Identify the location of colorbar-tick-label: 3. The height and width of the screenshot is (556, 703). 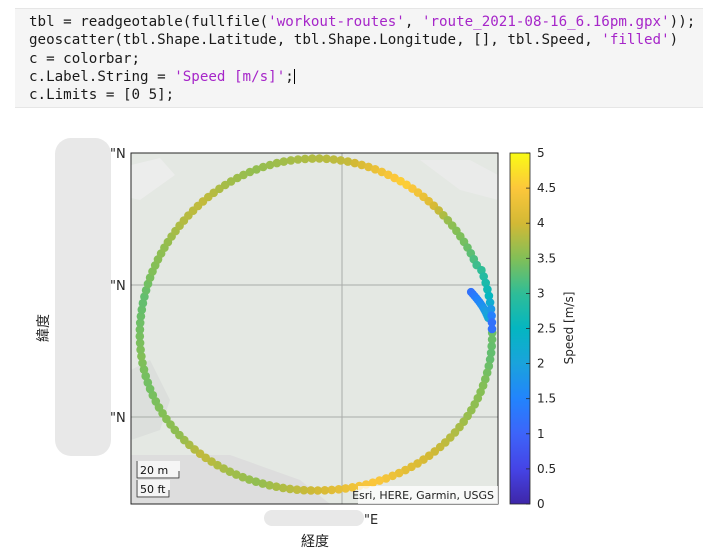
(541, 293).